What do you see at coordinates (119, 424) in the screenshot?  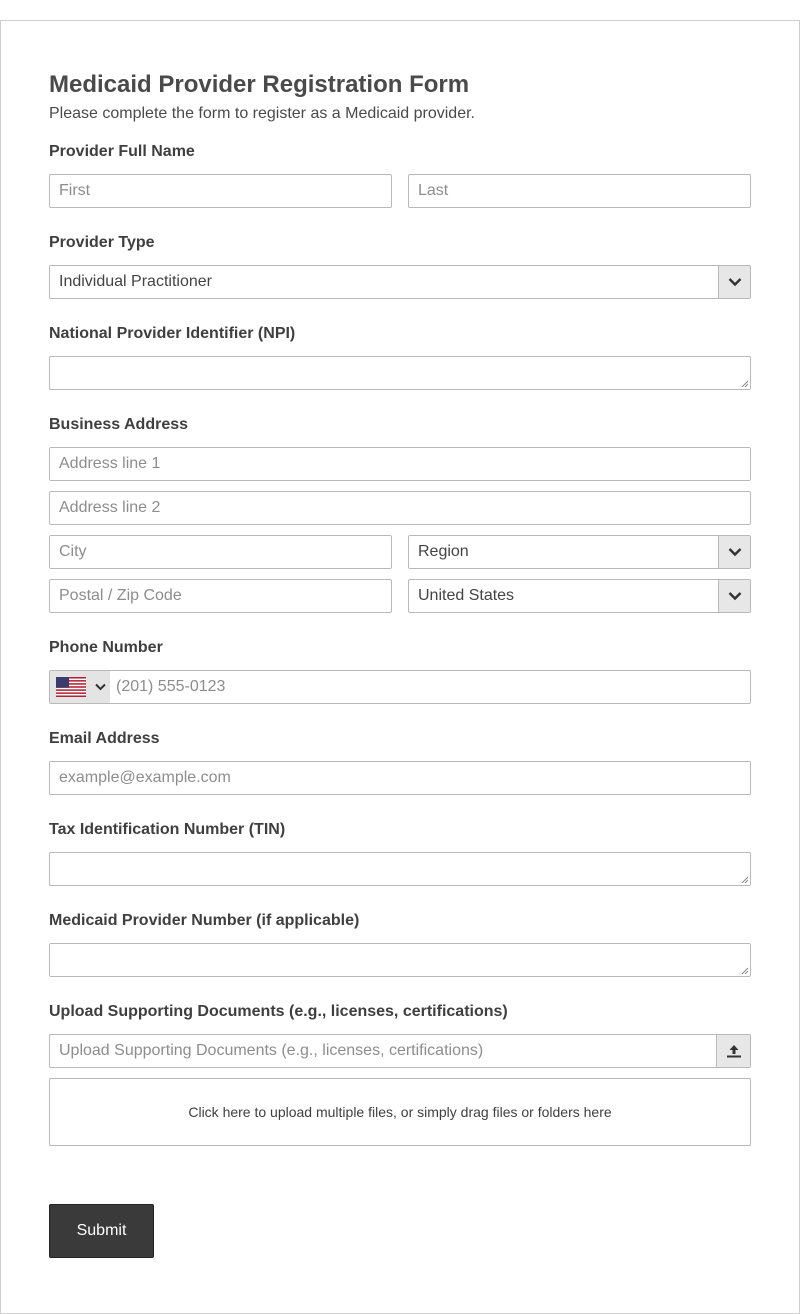 I see `address-label: Business Address` at bounding box center [119, 424].